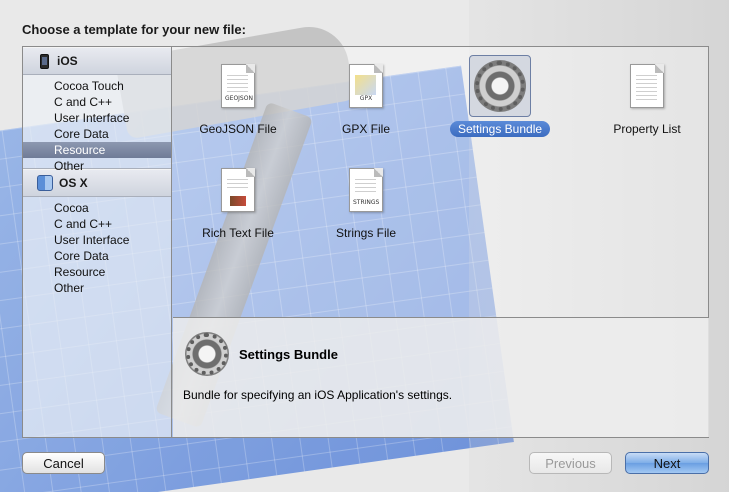 This screenshot has width=729, height=492. Describe the element at coordinates (44, 61) in the screenshot. I see `iphone-icon` at that location.